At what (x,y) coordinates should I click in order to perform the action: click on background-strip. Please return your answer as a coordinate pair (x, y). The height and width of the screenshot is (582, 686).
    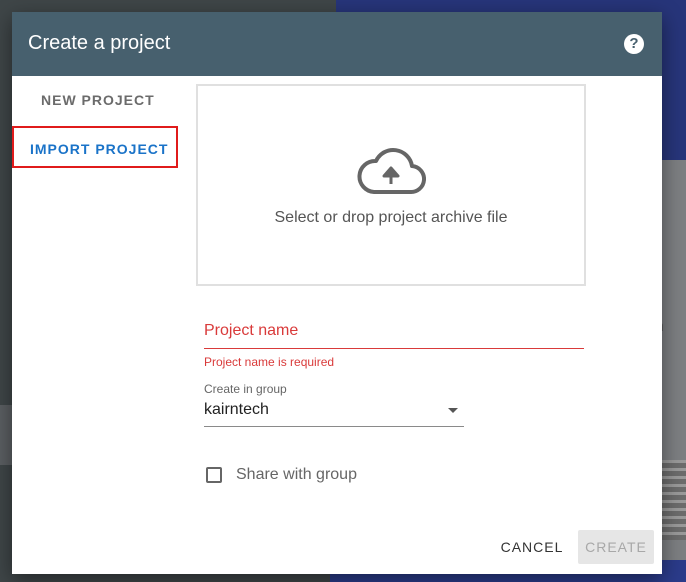
    Looking at the image, I should click on (6, 435).